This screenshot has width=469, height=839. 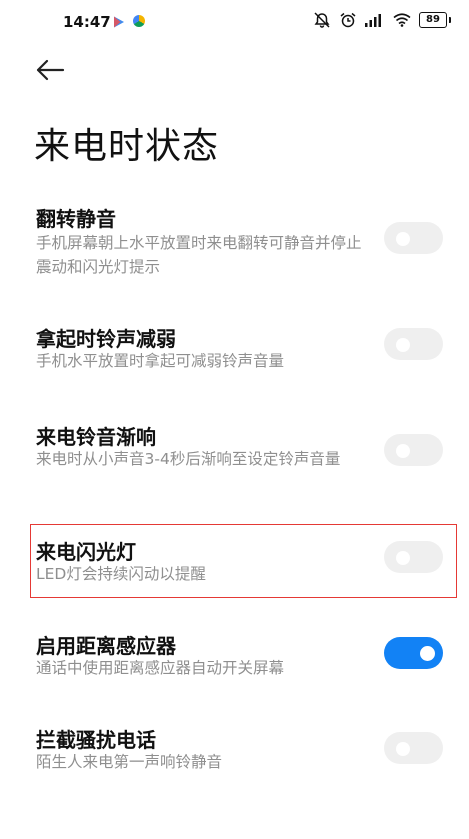 What do you see at coordinates (106, 646) in the screenshot?
I see `setting-title: 启用距离感应器` at bounding box center [106, 646].